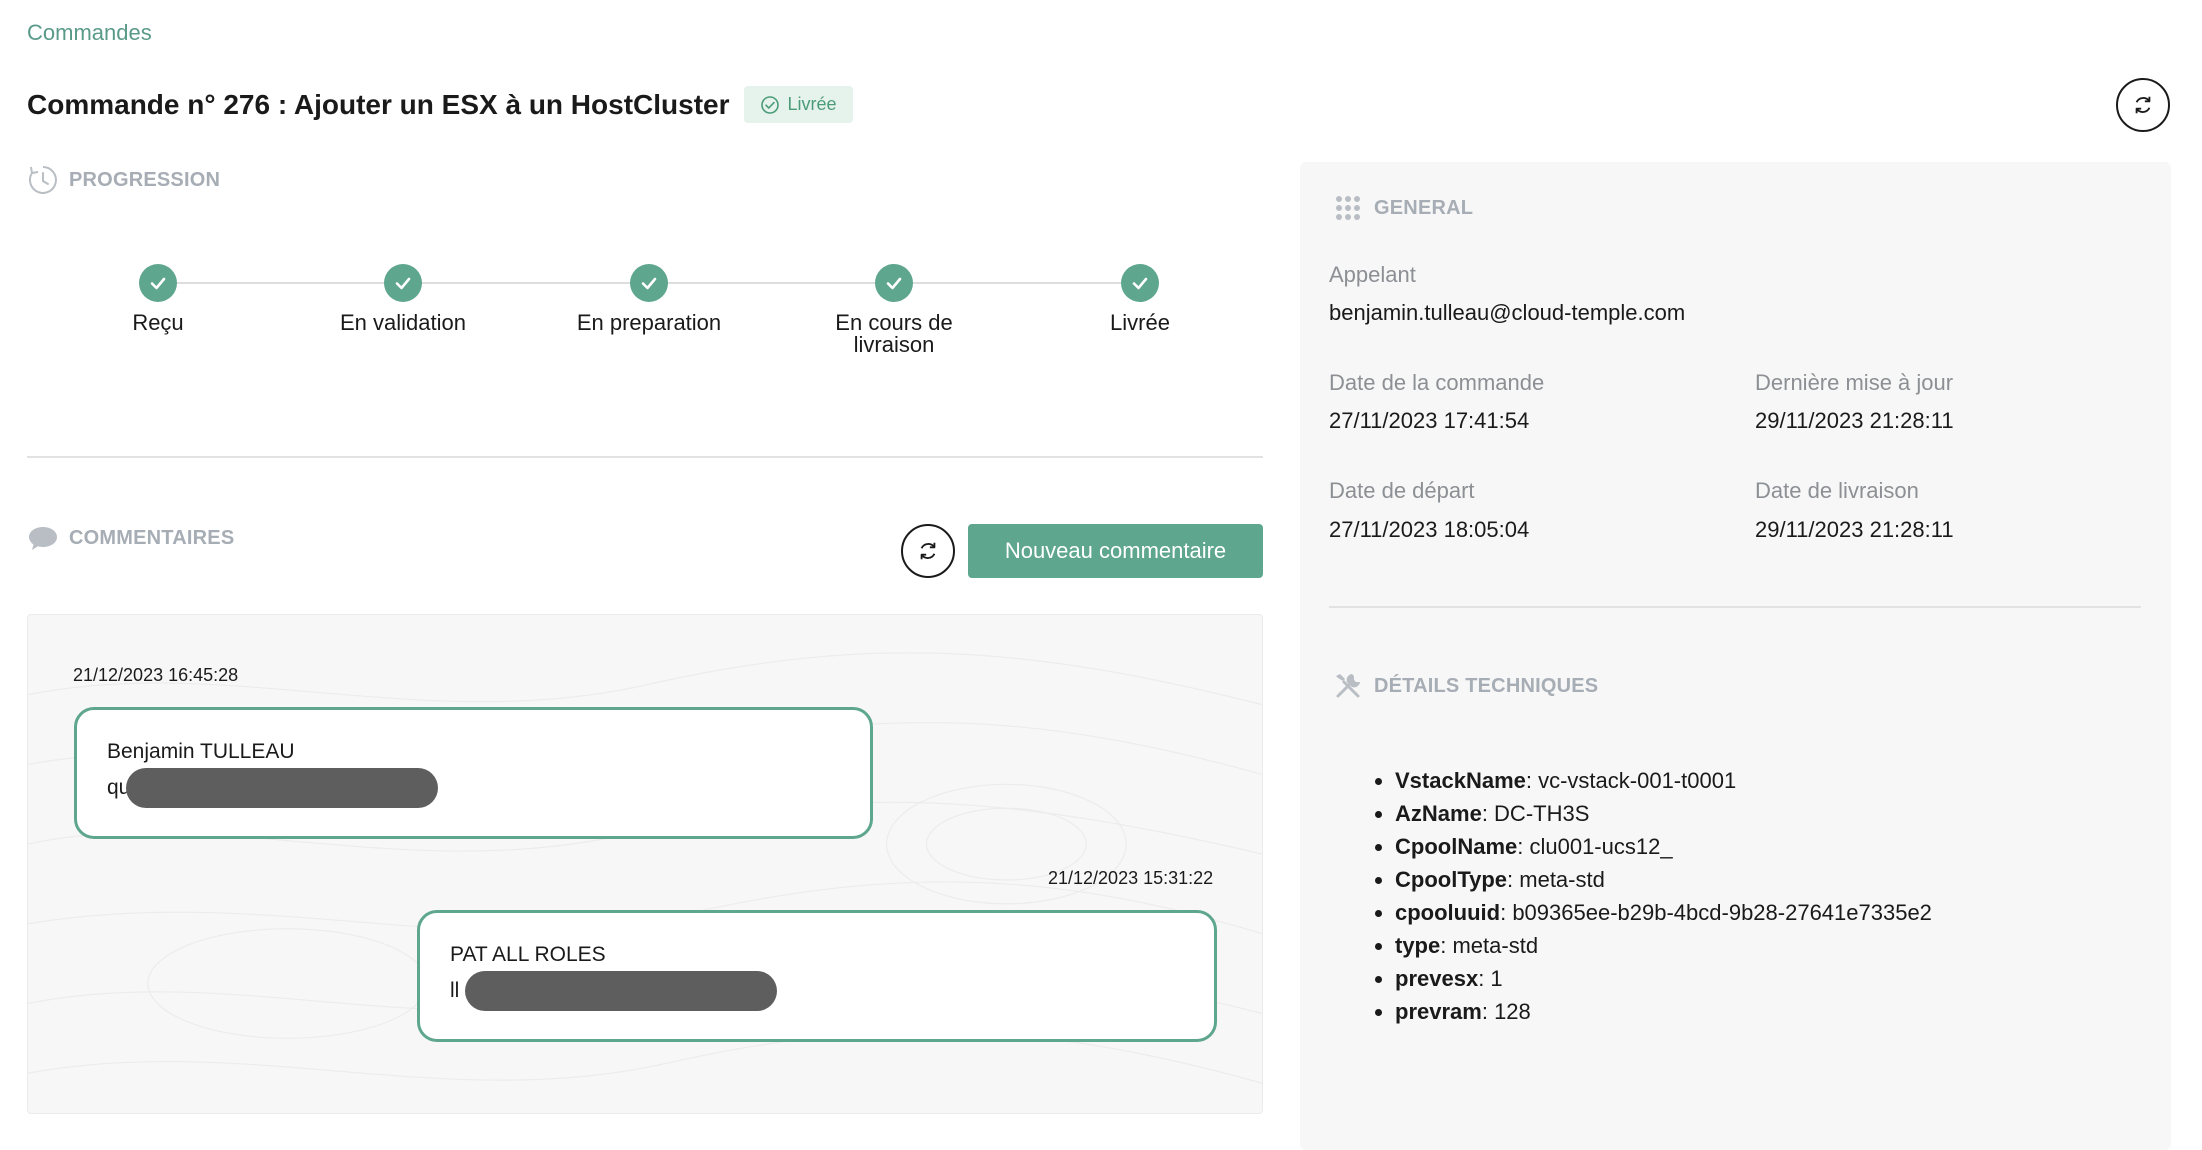 The width and height of the screenshot is (2202, 1150). I want to click on status-badge: Livrée, so click(798, 104).